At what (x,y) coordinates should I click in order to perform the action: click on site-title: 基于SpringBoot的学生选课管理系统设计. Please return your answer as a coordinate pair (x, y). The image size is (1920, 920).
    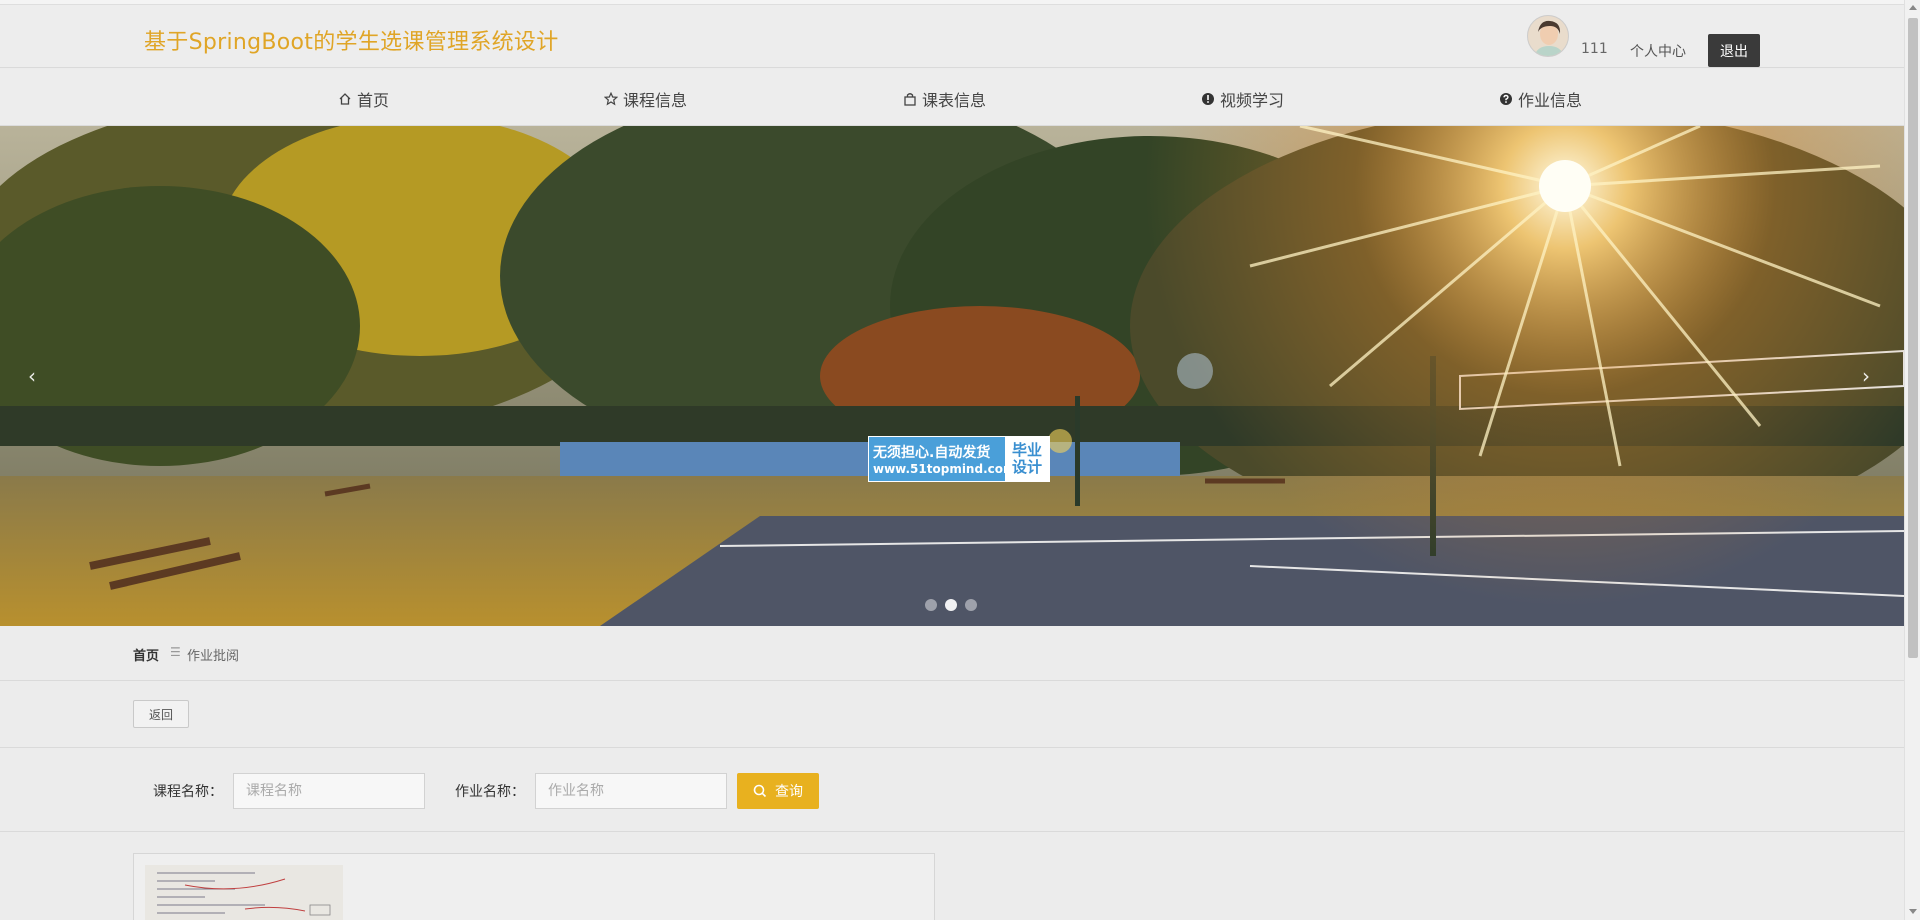
    Looking at the image, I should click on (351, 42).